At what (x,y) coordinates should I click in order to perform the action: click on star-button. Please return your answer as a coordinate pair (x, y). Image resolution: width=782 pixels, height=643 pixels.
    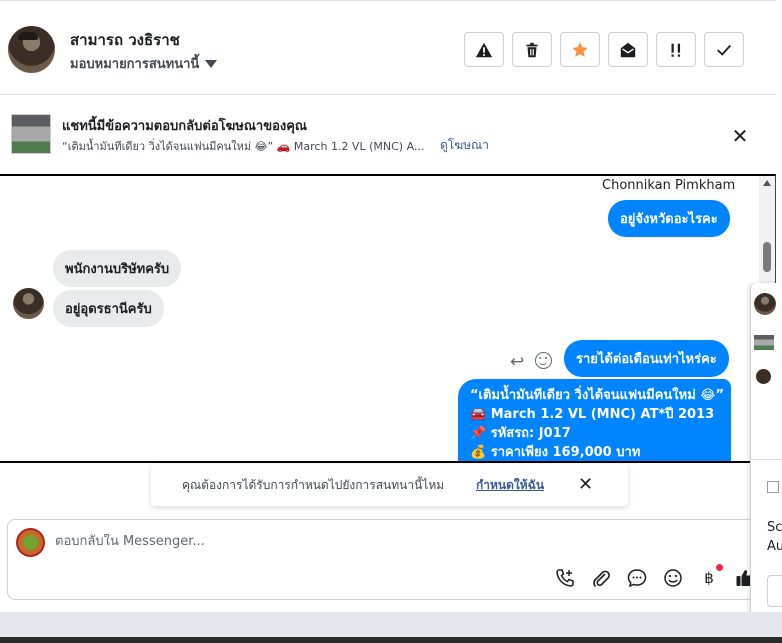
    Looking at the image, I should click on (580, 49).